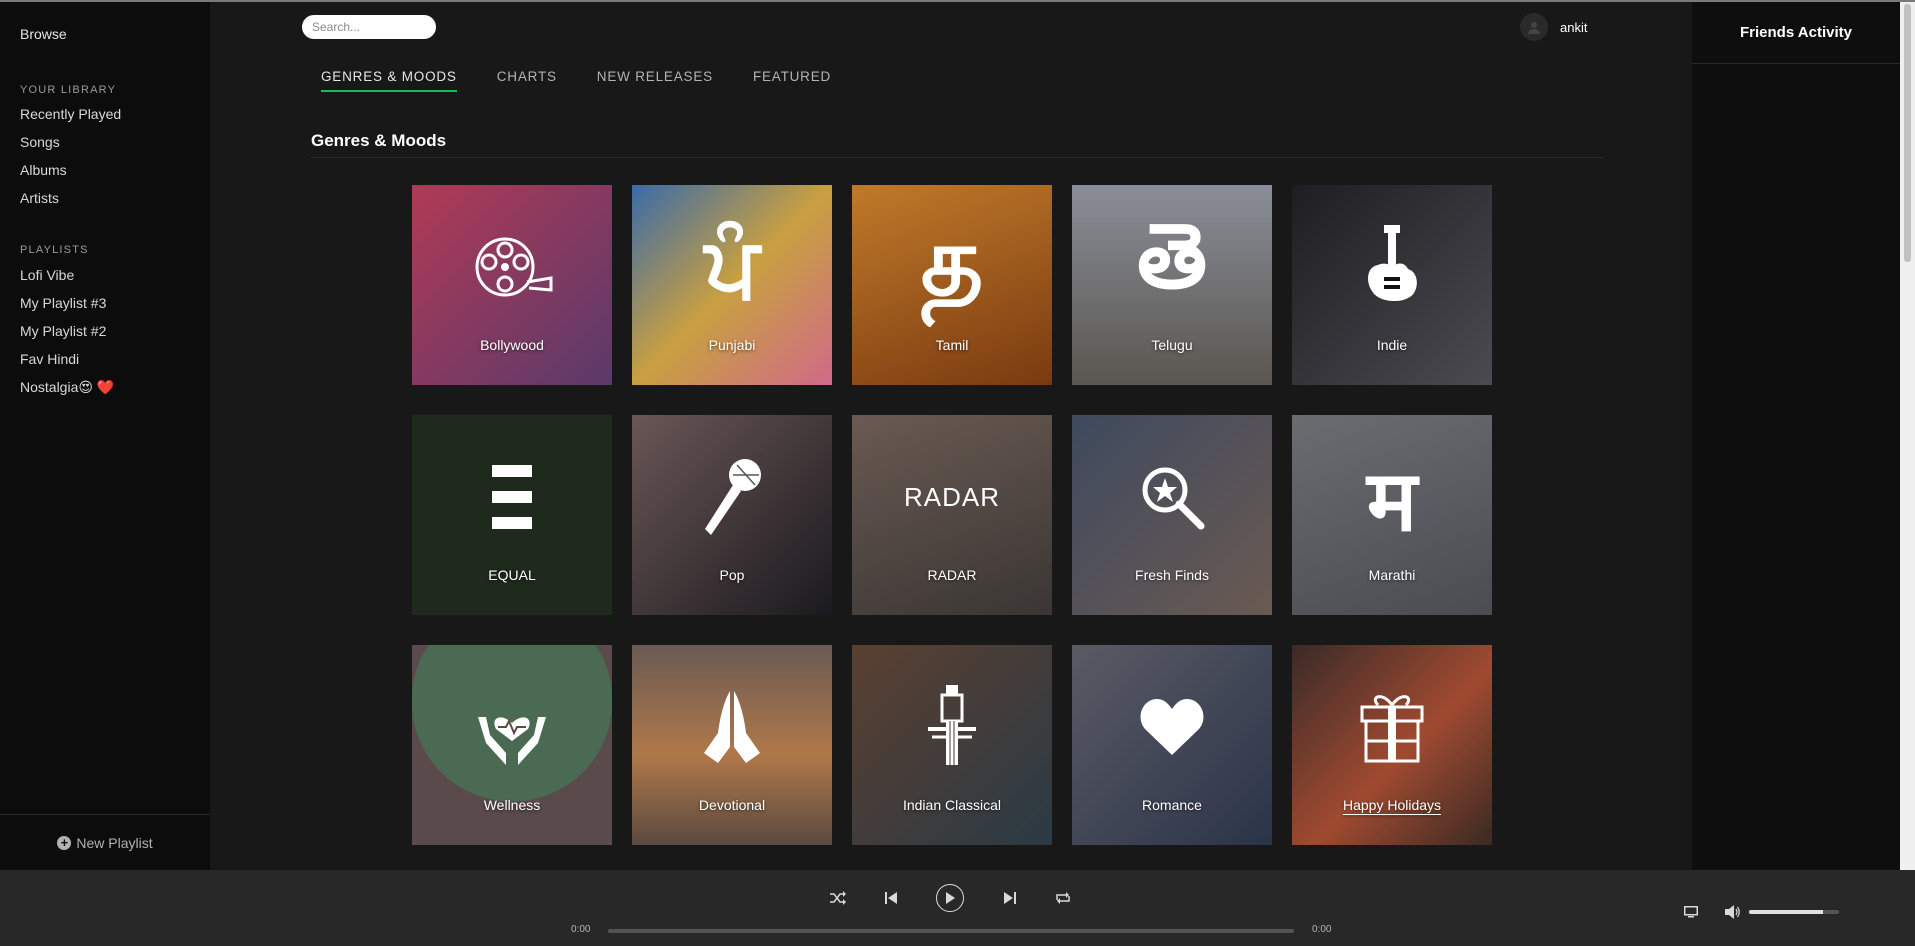  I want to click on volume-fill, so click(1786, 912).